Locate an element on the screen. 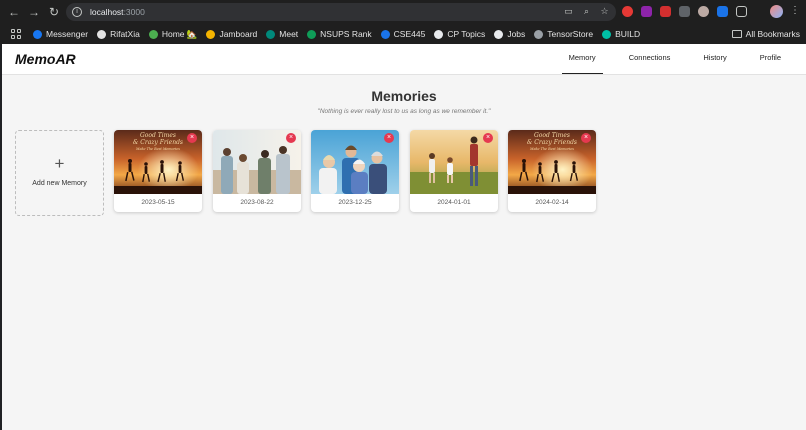  bookmark-label: Jobs is located at coordinates (516, 34).